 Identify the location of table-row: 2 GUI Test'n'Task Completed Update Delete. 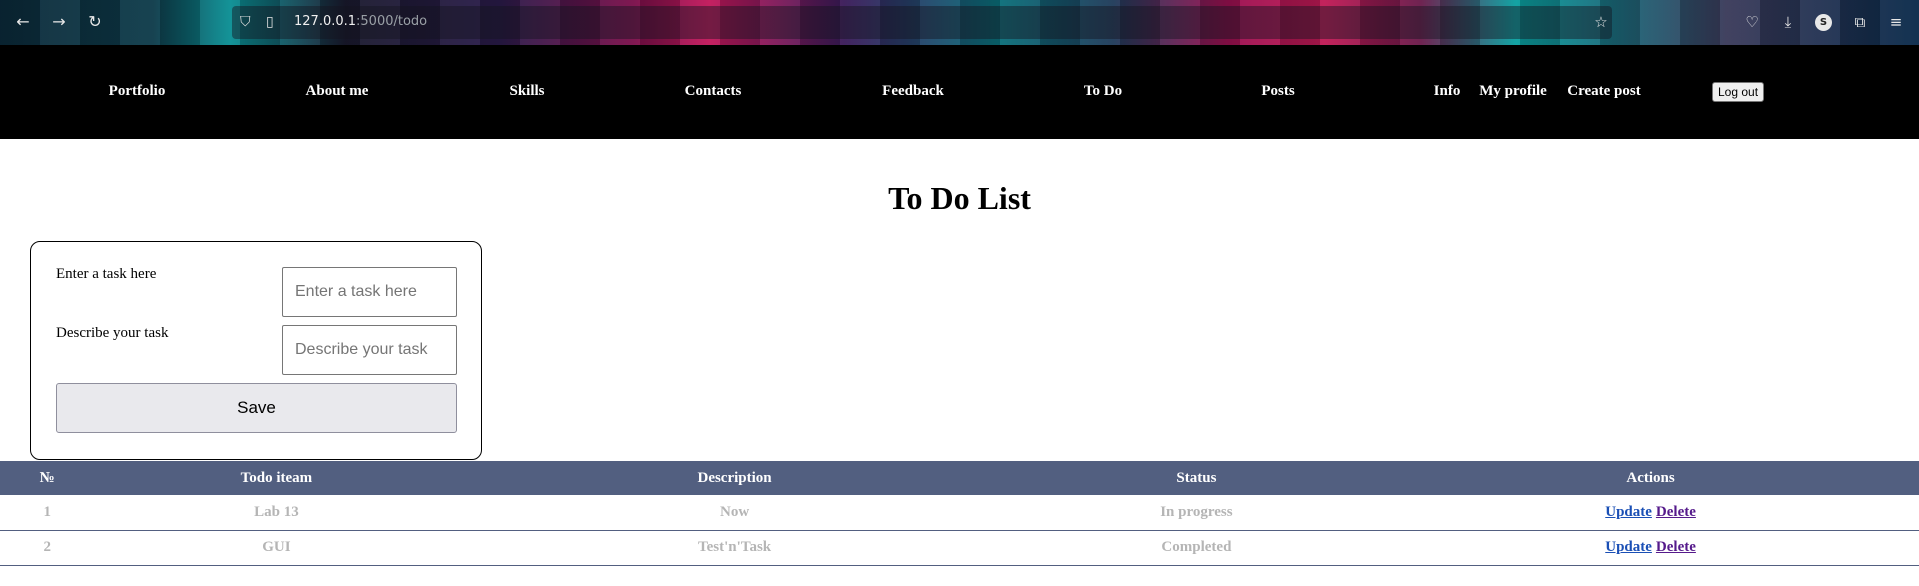
(959, 548).